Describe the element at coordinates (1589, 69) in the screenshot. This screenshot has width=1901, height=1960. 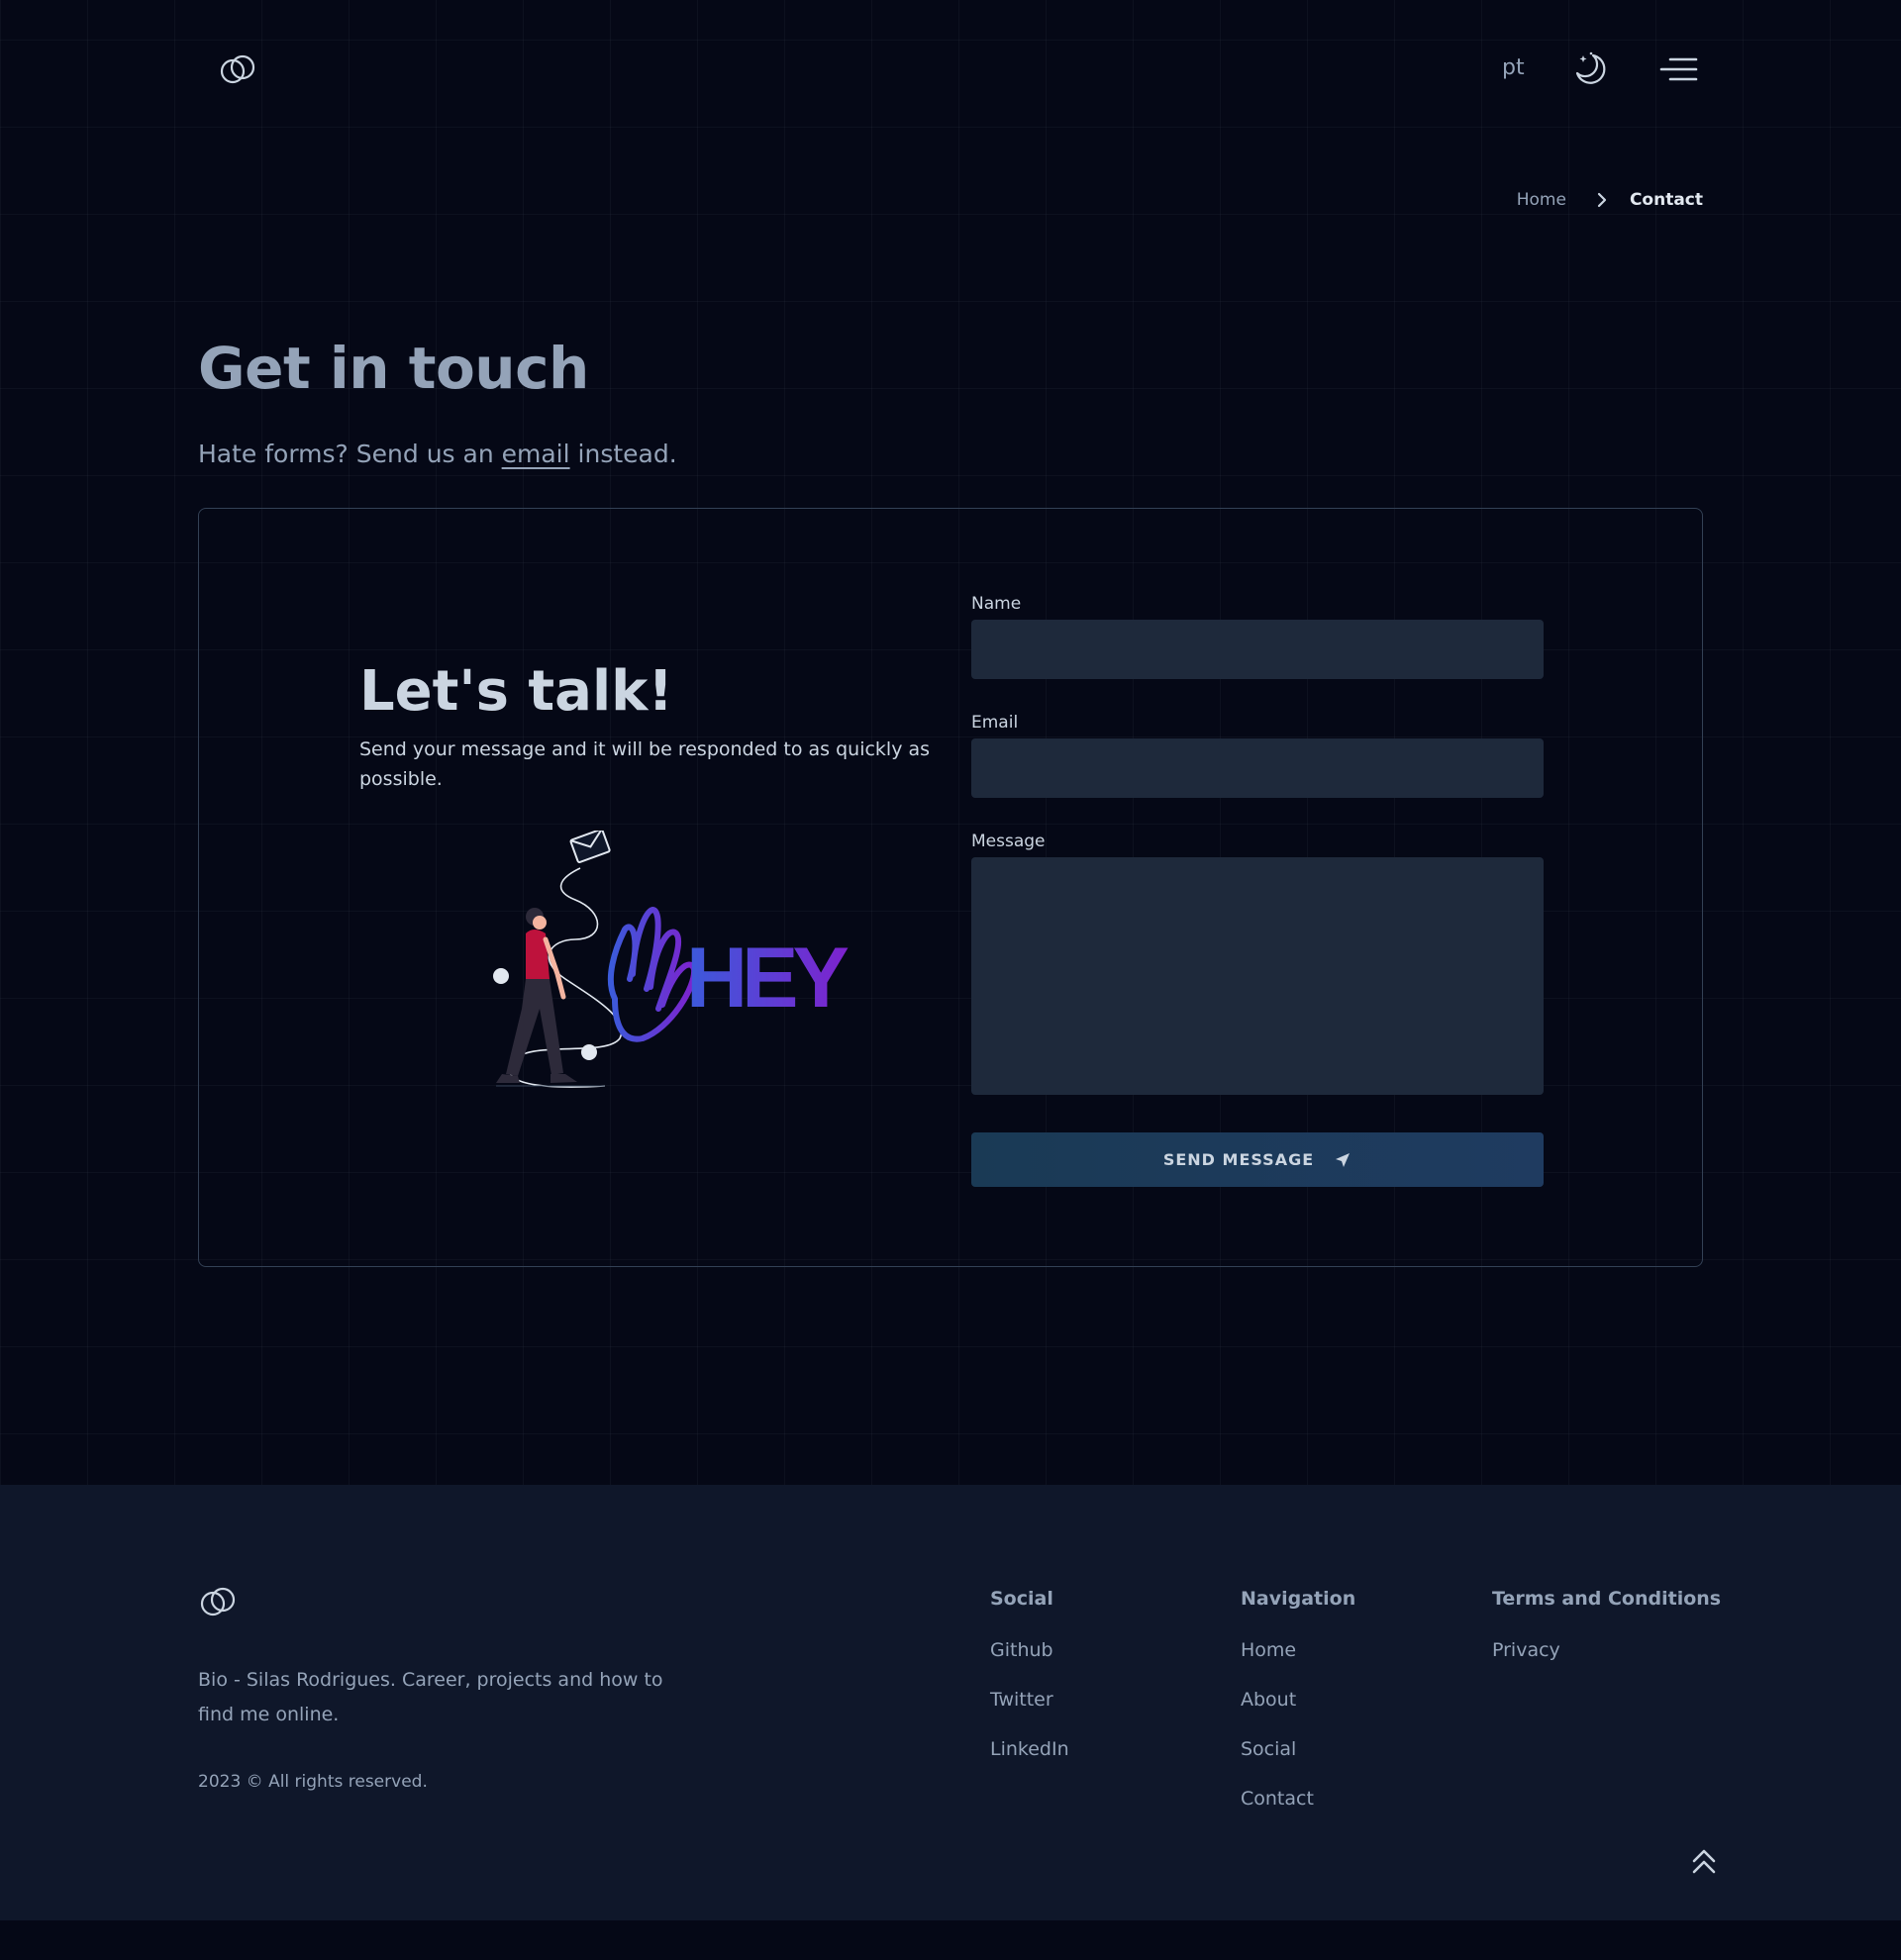
I see `moon-icon` at that location.